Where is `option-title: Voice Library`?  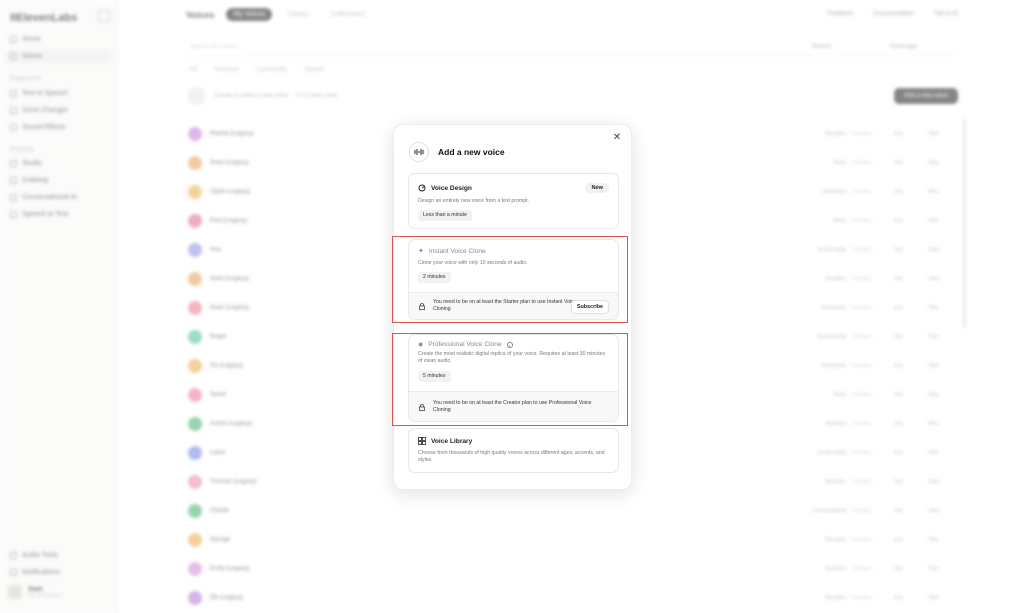 option-title: Voice Library is located at coordinates (445, 441).